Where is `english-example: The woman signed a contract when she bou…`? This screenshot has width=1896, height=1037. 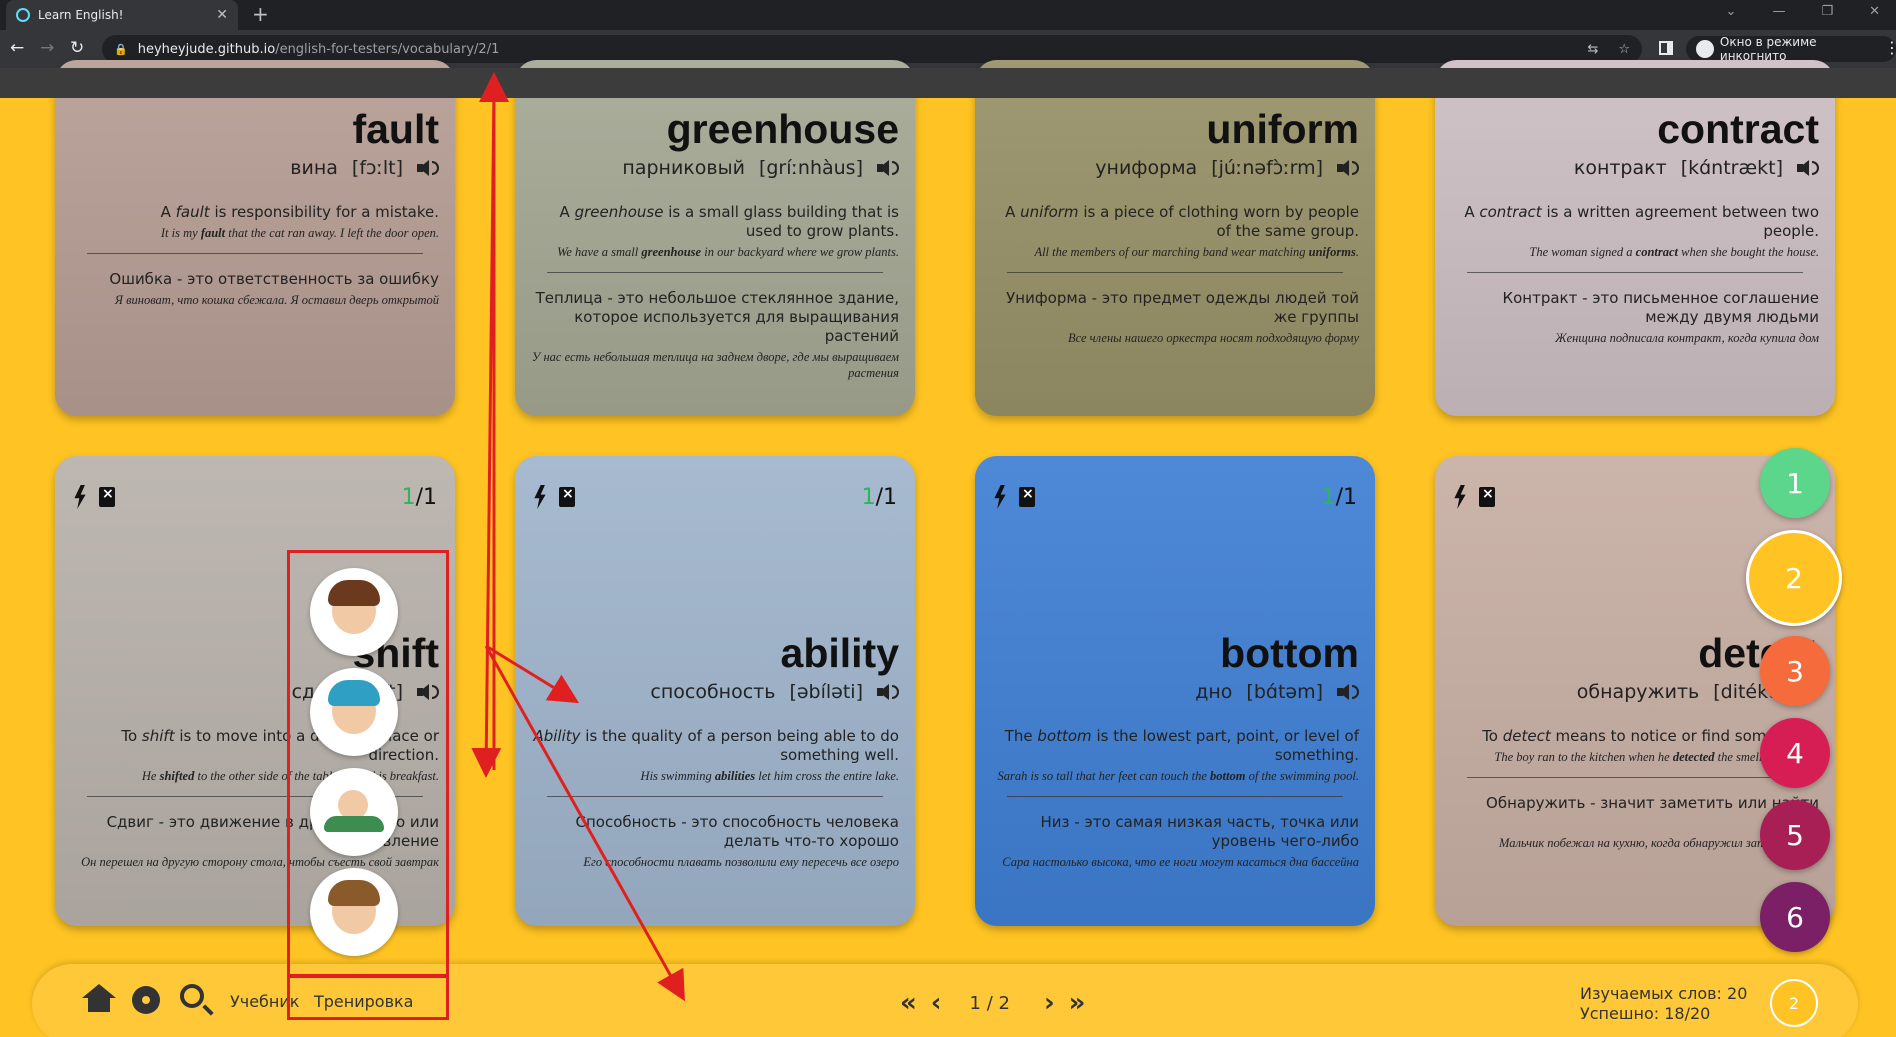
english-example: The woman signed a contract when she bou… is located at coordinates (1635, 252).